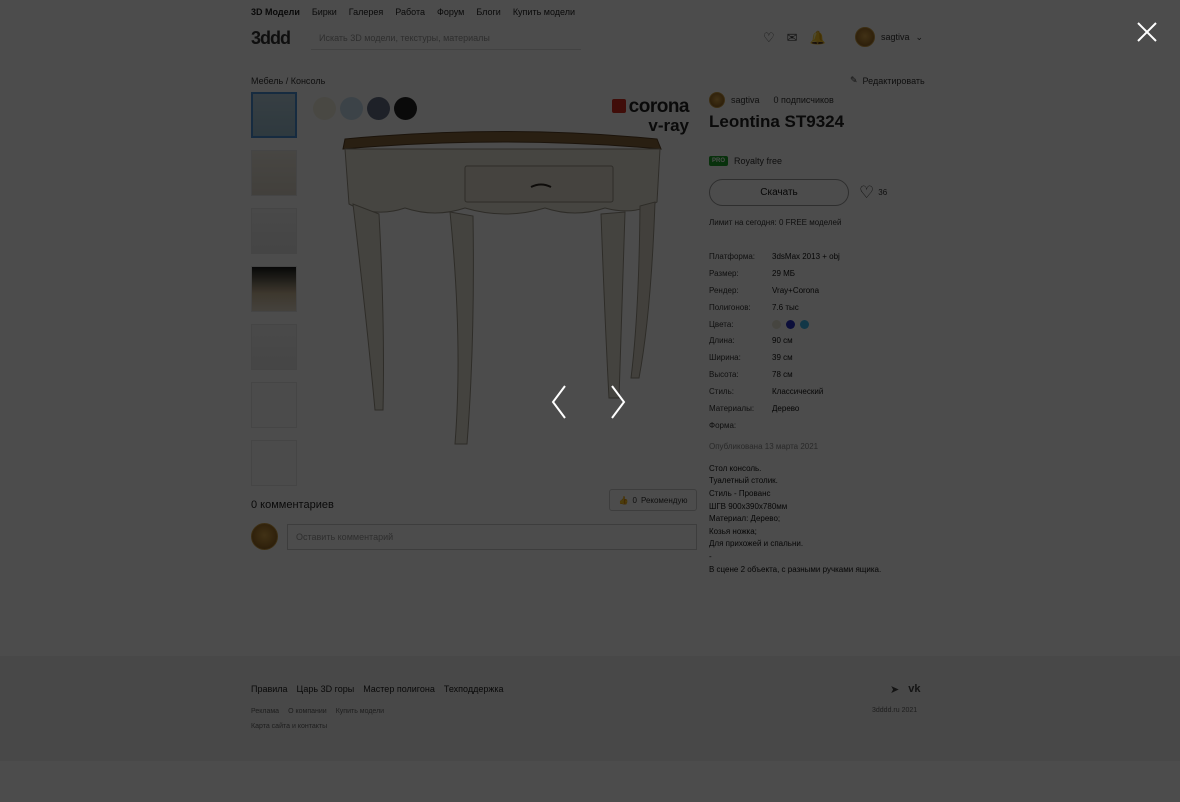 The image size is (1180, 802). What do you see at coordinates (740, 493) in the screenshot?
I see `description-line: Стиль - Прованс` at bounding box center [740, 493].